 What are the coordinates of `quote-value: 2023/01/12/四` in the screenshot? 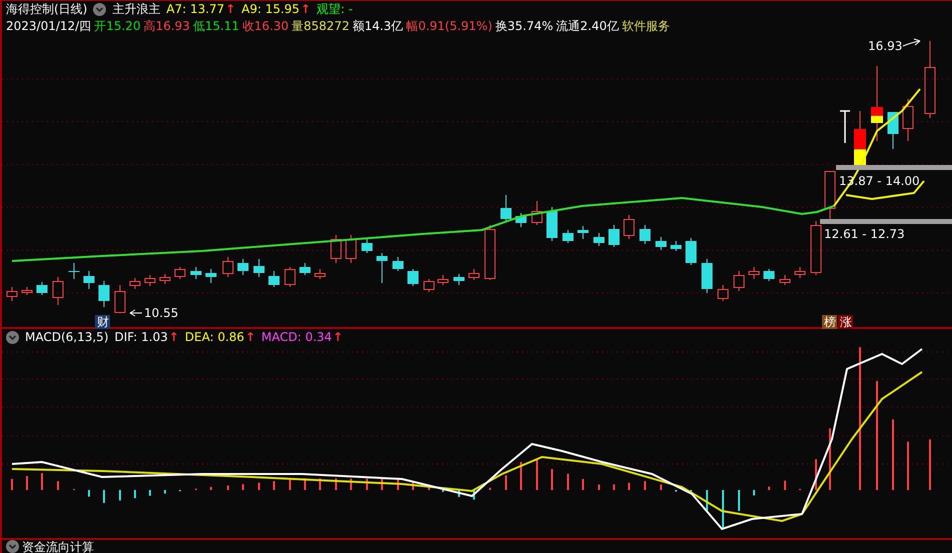 It's located at (49, 26).